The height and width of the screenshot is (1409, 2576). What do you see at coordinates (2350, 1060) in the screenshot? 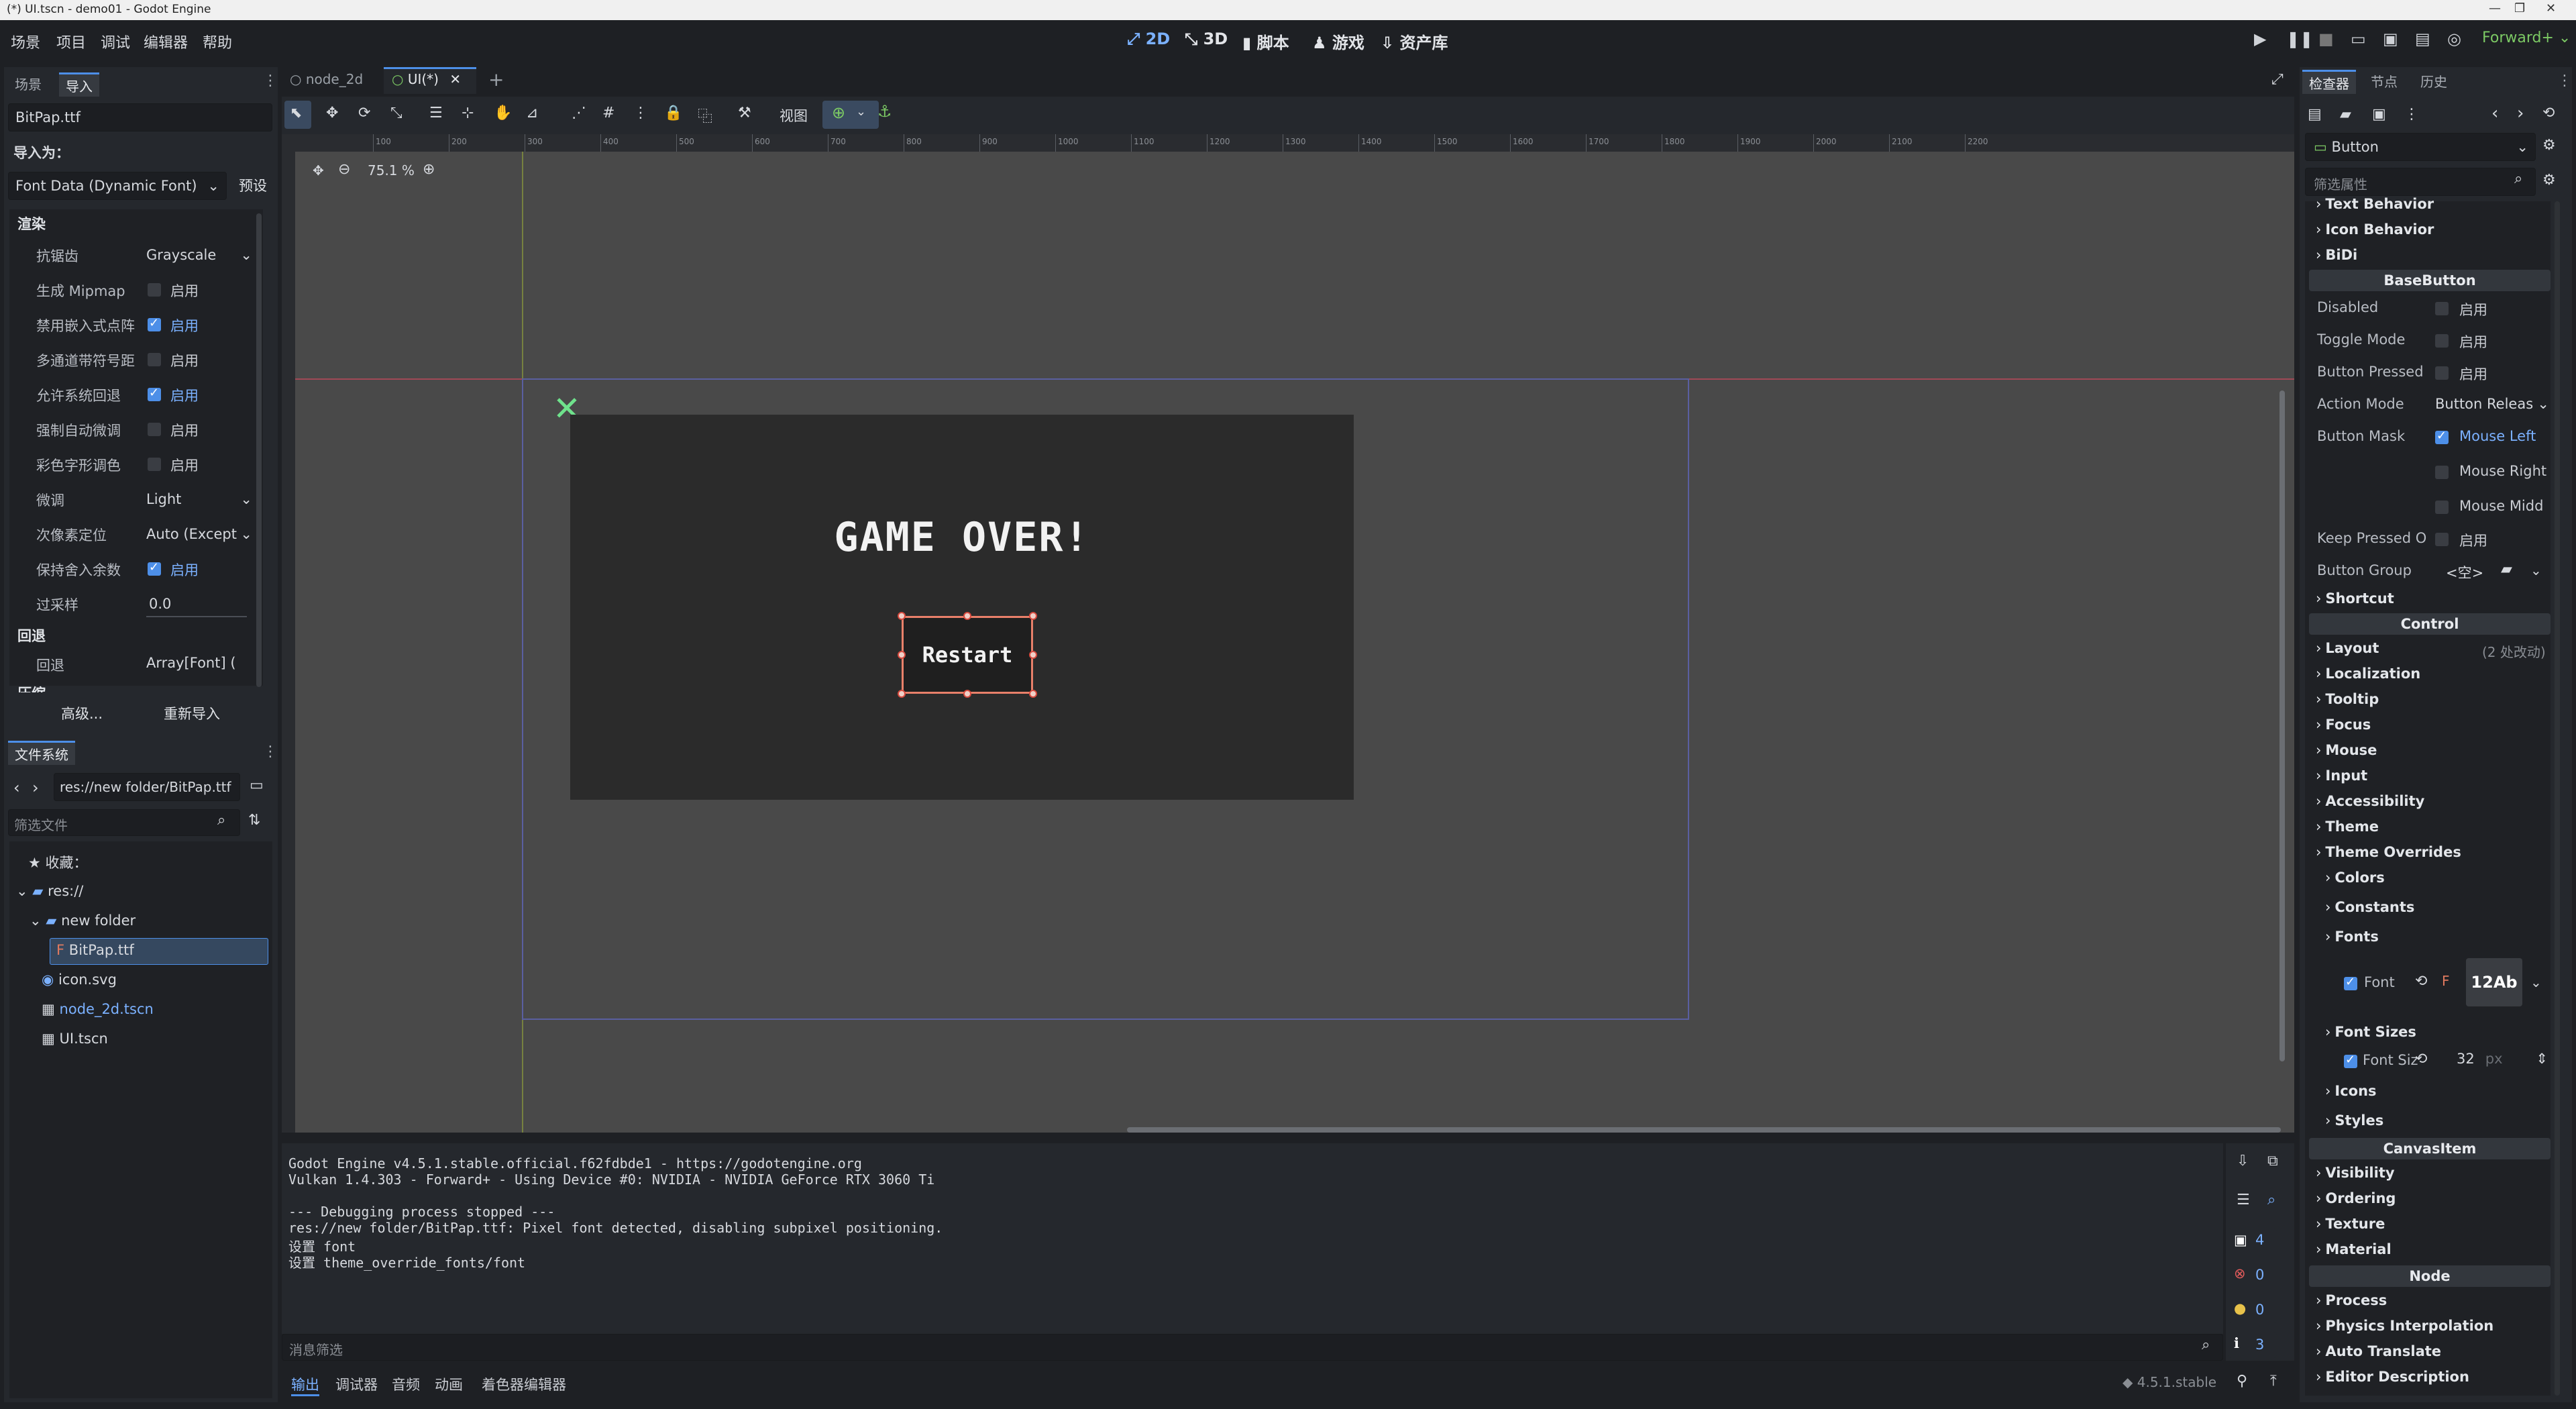
I see `font-size-override-checkbox` at bounding box center [2350, 1060].